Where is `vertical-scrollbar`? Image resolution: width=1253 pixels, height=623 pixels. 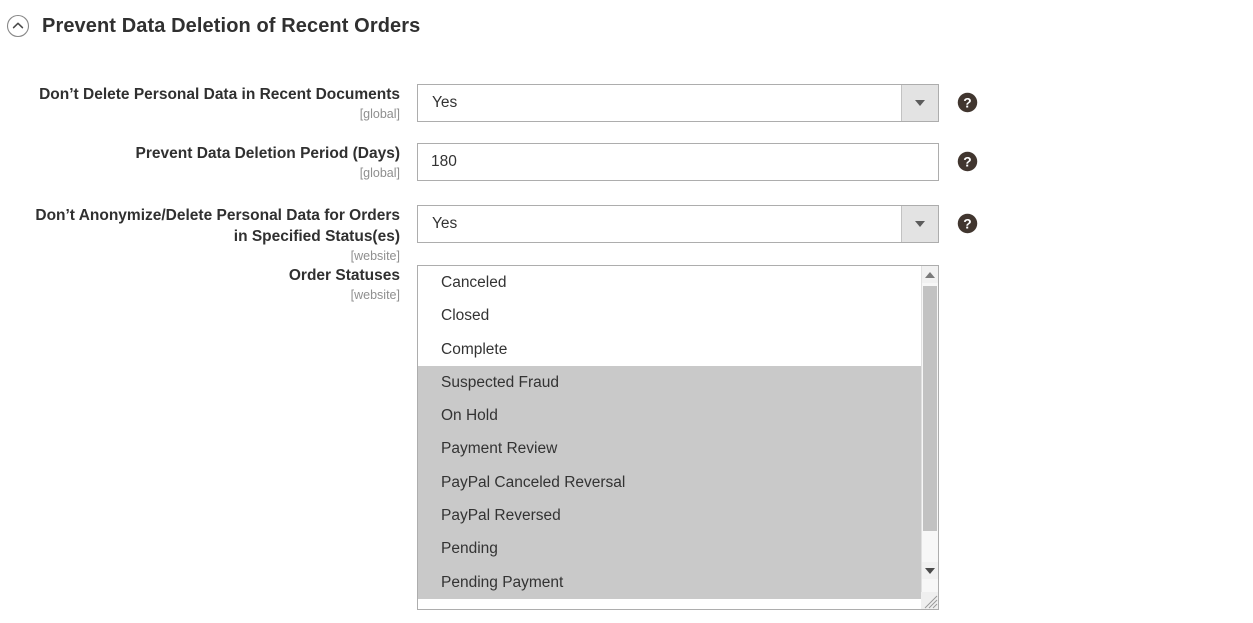
vertical-scrollbar is located at coordinates (929, 437).